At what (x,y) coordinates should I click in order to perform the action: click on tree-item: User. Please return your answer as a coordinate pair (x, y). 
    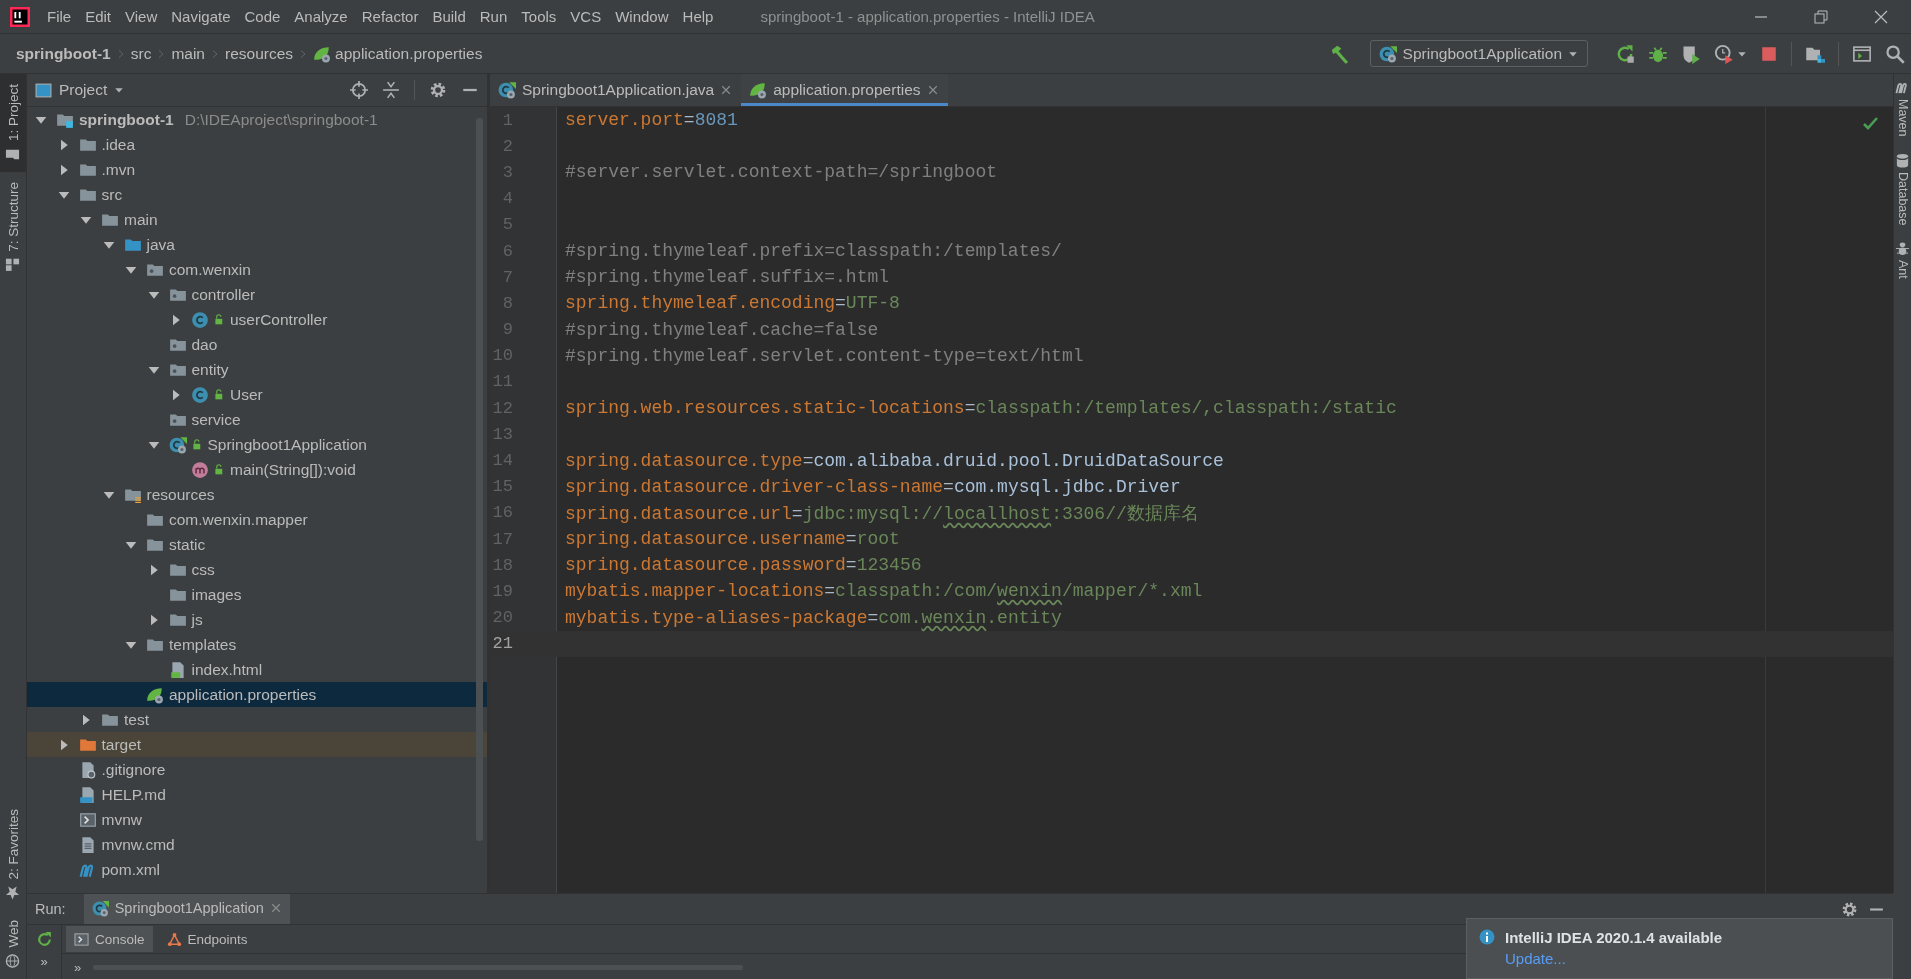
    Looking at the image, I should click on (257, 394).